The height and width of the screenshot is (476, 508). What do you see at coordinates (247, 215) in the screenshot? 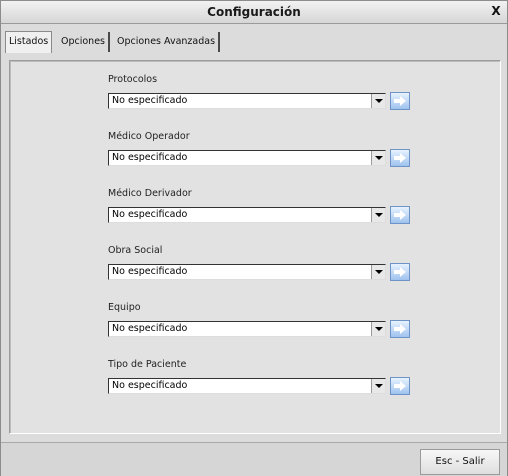
I see `medico-derivador-select: No especificado` at bounding box center [247, 215].